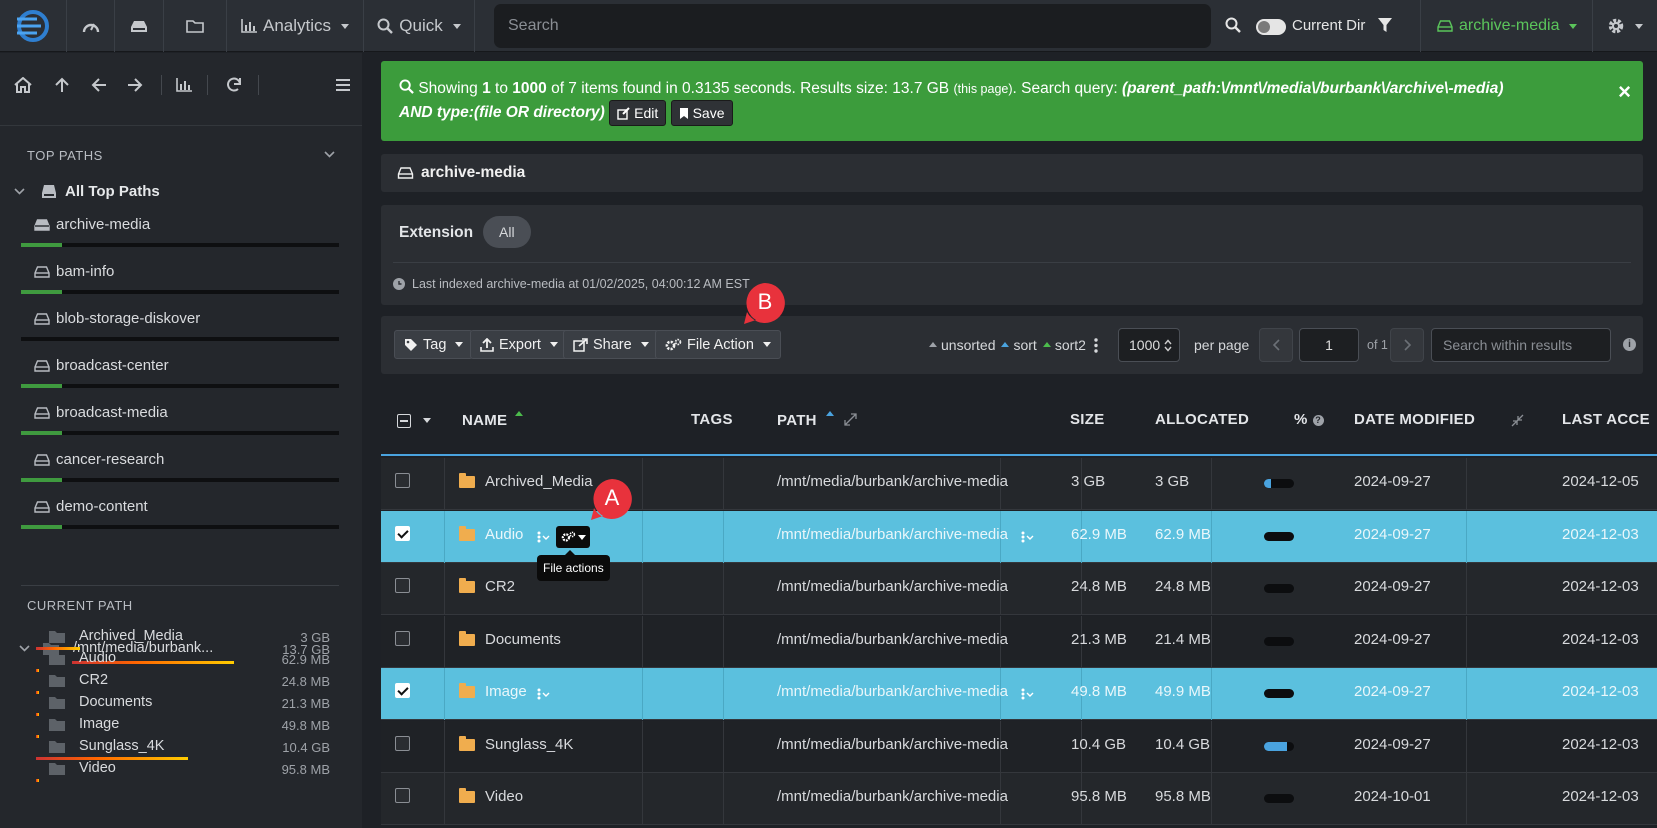 The image size is (1657, 828). Describe the element at coordinates (100, 702) in the screenshot. I see `current-path-child: Documents` at that location.